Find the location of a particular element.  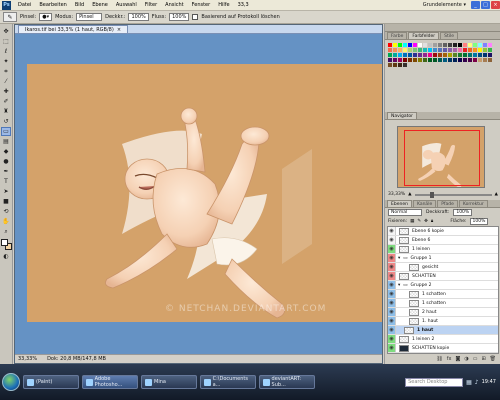

color-swatches is located at coordinates (6, 245).